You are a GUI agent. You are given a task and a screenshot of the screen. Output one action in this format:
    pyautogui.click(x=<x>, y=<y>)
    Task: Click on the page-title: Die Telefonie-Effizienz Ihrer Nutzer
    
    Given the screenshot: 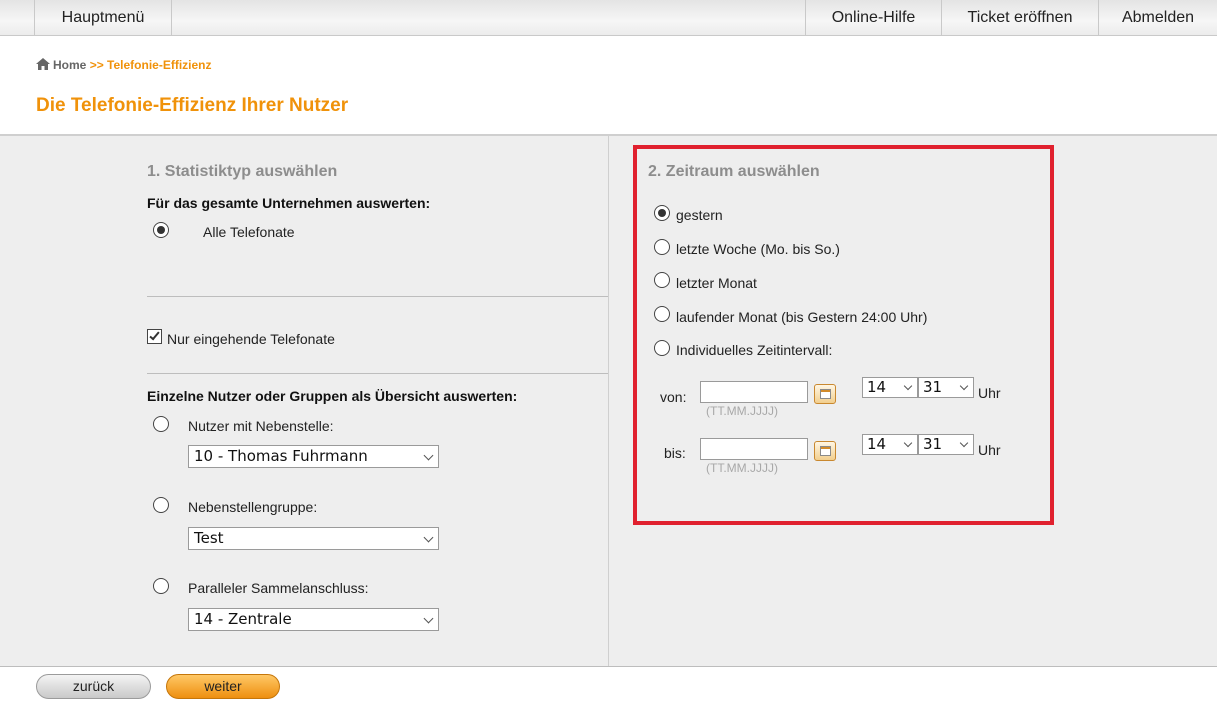 What is the action you would take?
    pyautogui.click(x=192, y=105)
    